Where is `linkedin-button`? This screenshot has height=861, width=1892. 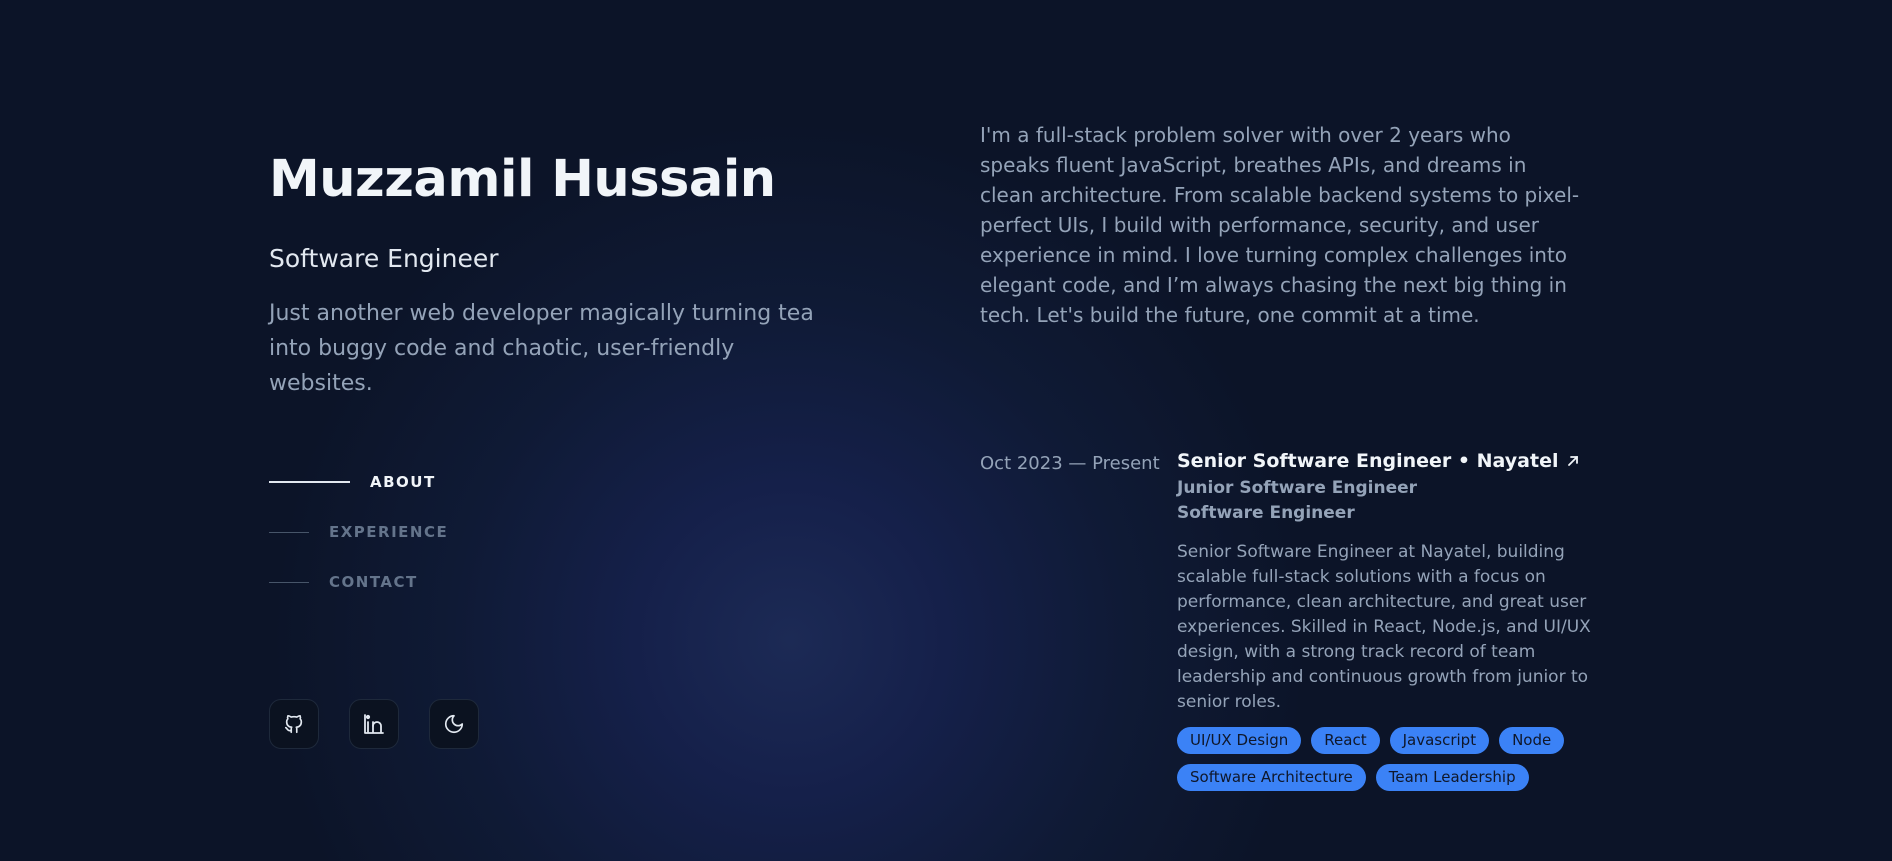
linkedin-button is located at coordinates (374, 724).